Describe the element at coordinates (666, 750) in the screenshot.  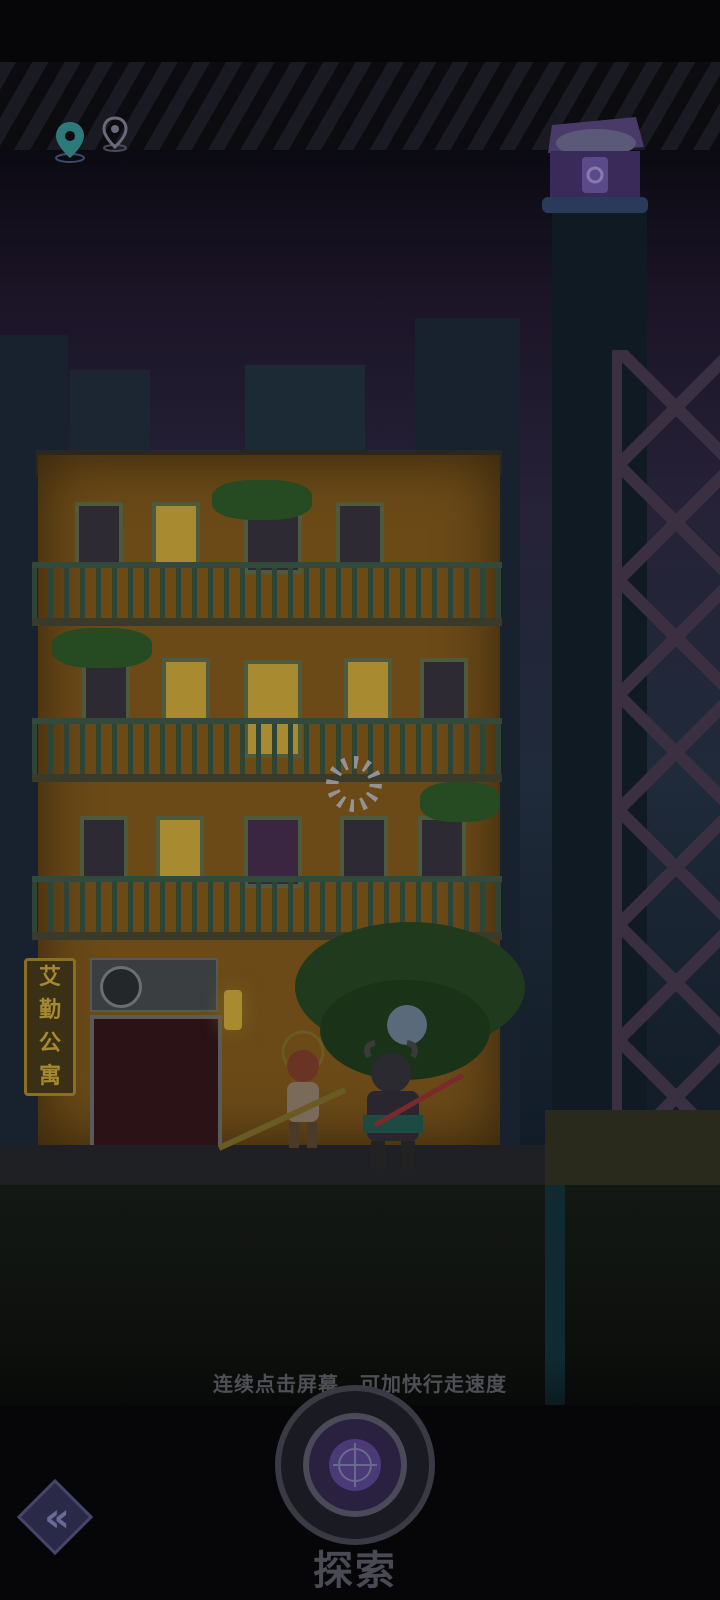
I see `steel-scaffold` at that location.